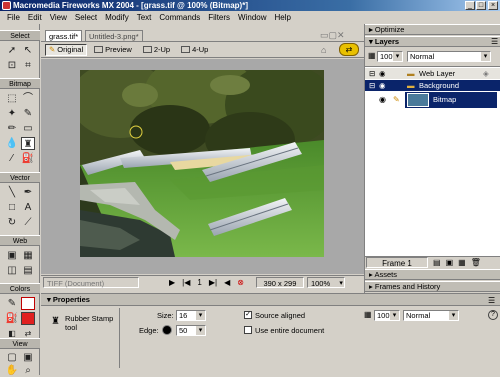 The width and height of the screenshot is (500, 377). What do you see at coordinates (49, 299) in the screenshot?
I see `collapse-arrow-icon: ▾` at bounding box center [49, 299].